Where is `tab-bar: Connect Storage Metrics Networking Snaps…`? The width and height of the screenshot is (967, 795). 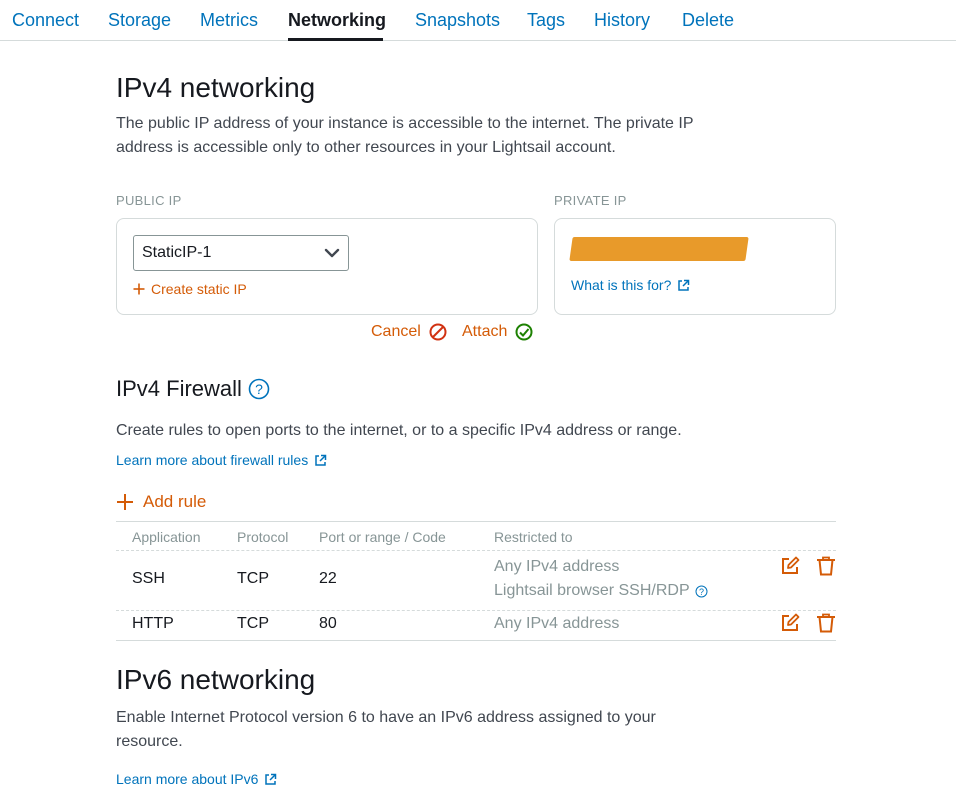
tab-bar: Connect Storage Metrics Networking Snaps… is located at coordinates (478, 20).